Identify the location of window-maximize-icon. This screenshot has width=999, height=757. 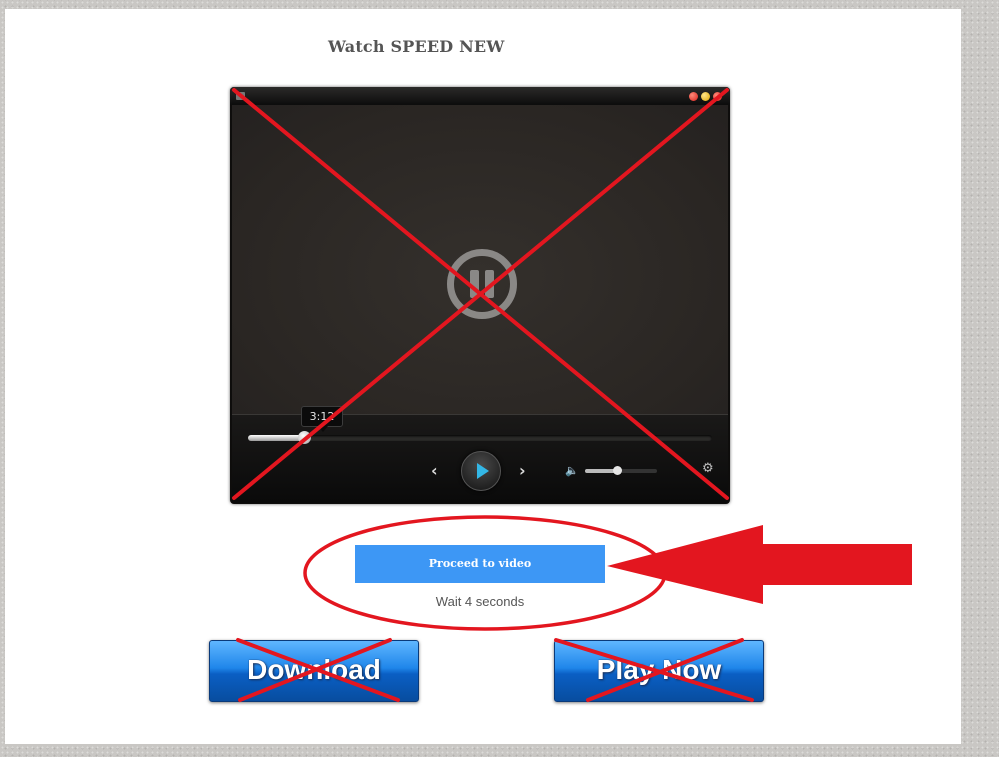
(717, 96).